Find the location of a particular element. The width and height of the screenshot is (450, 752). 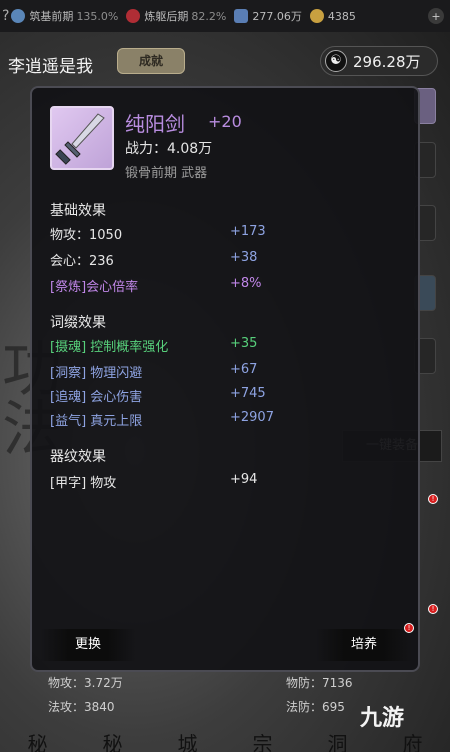

affix-row: [洞察] 物理闪避 +67 is located at coordinates (154, 371).